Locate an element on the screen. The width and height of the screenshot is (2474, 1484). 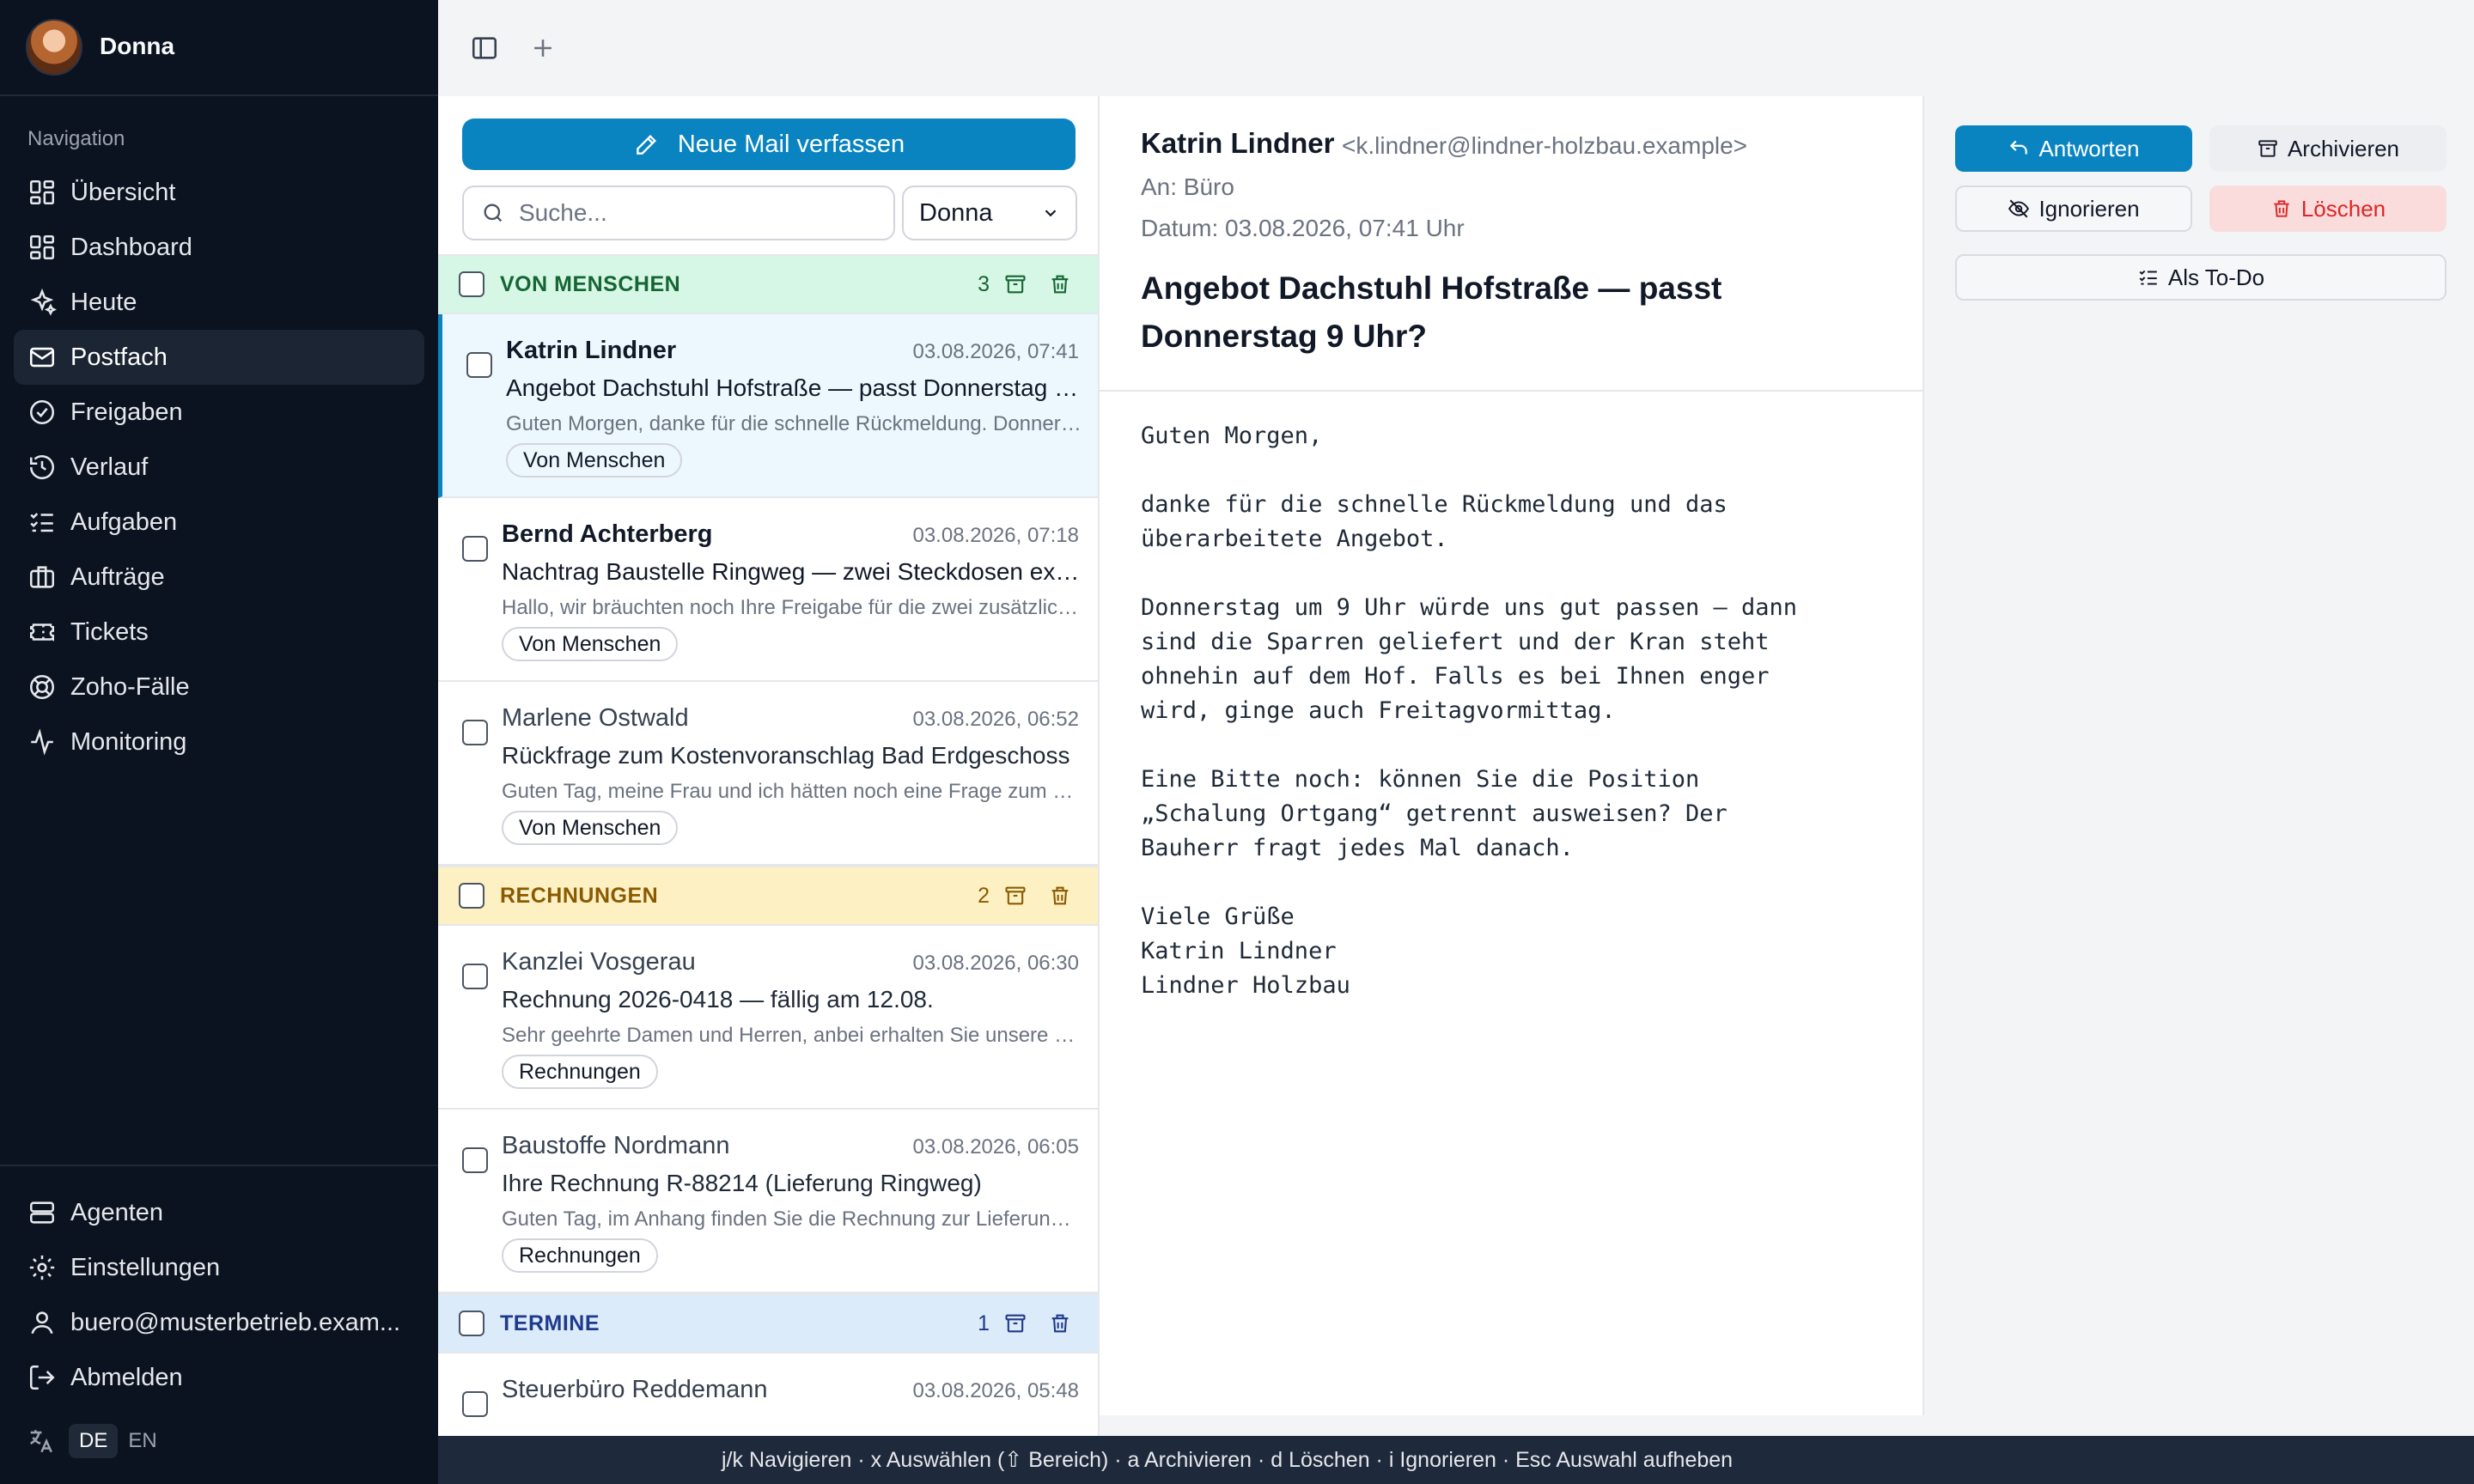
sidebar-item-label: Heute is located at coordinates (103, 302).